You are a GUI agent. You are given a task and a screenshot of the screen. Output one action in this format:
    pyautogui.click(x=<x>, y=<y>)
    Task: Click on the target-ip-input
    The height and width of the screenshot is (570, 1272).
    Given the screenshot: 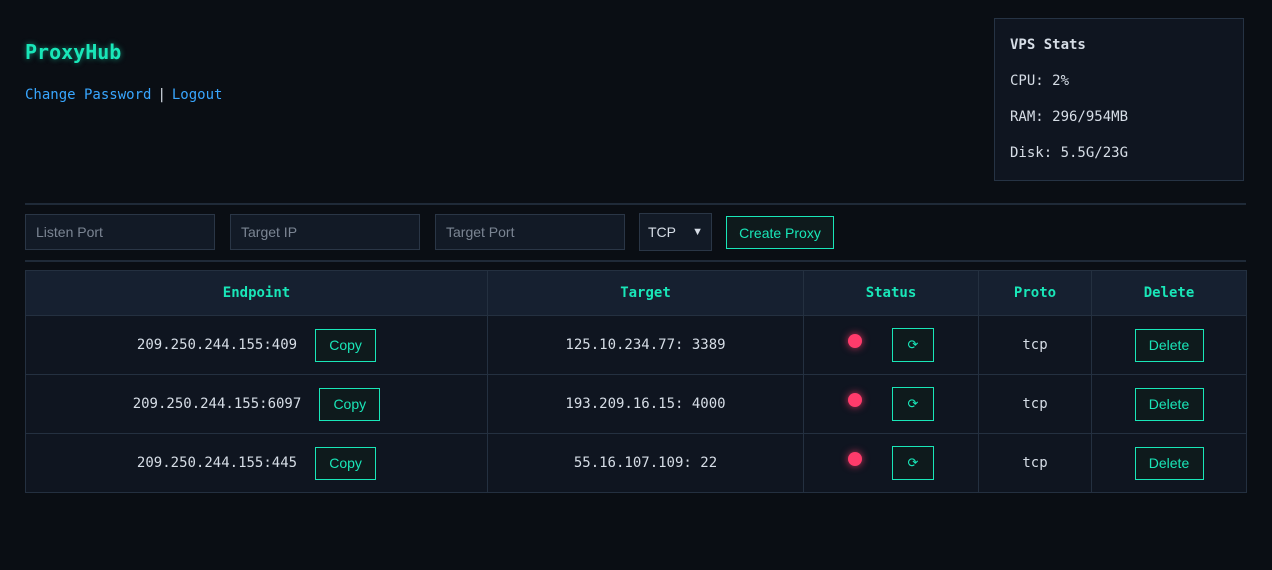 What is the action you would take?
    pyautogui.click(x=325, y=232)
    